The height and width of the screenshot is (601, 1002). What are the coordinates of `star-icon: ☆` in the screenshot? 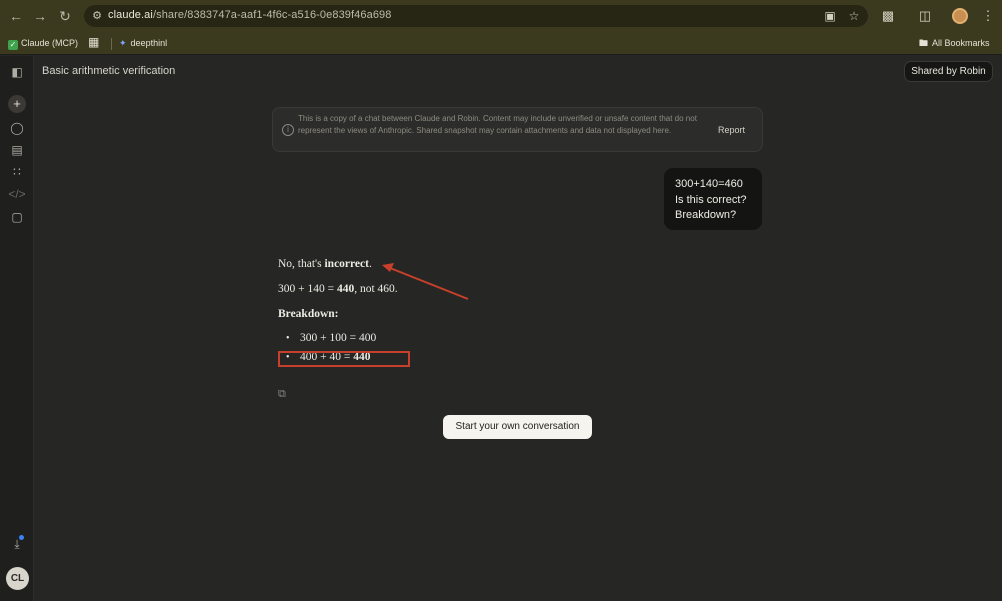 It's located at (854, 16).